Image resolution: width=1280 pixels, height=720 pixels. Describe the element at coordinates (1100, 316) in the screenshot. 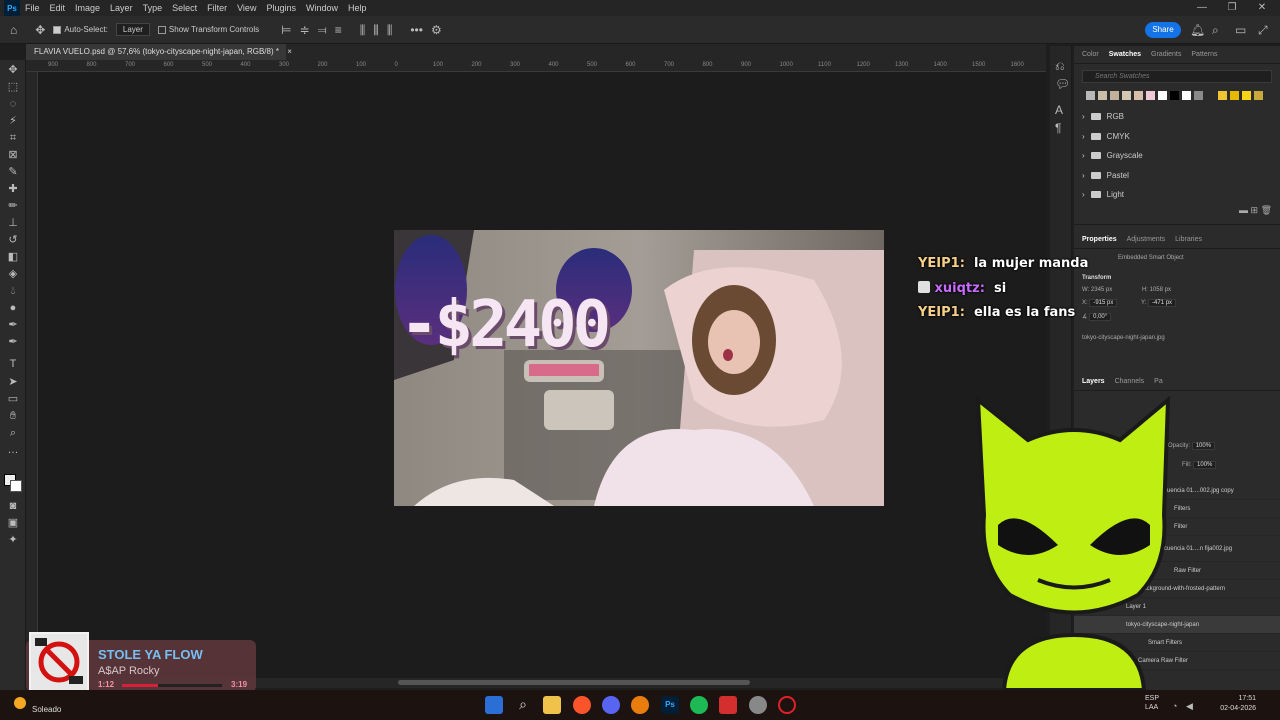

I see `angle-field: 0,00°` at that location.